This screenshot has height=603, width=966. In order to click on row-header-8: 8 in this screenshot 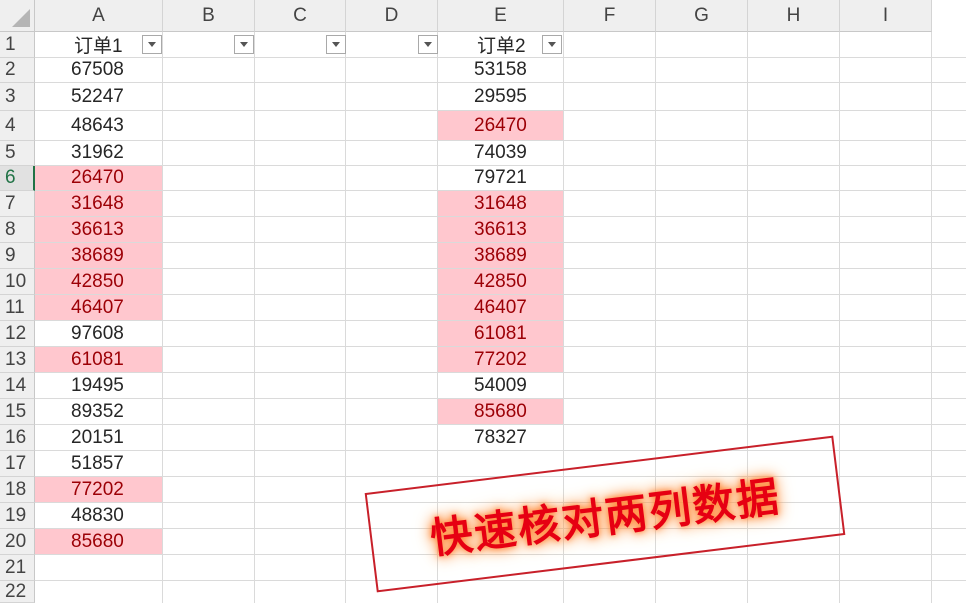, I will do `click(17, 230)`.